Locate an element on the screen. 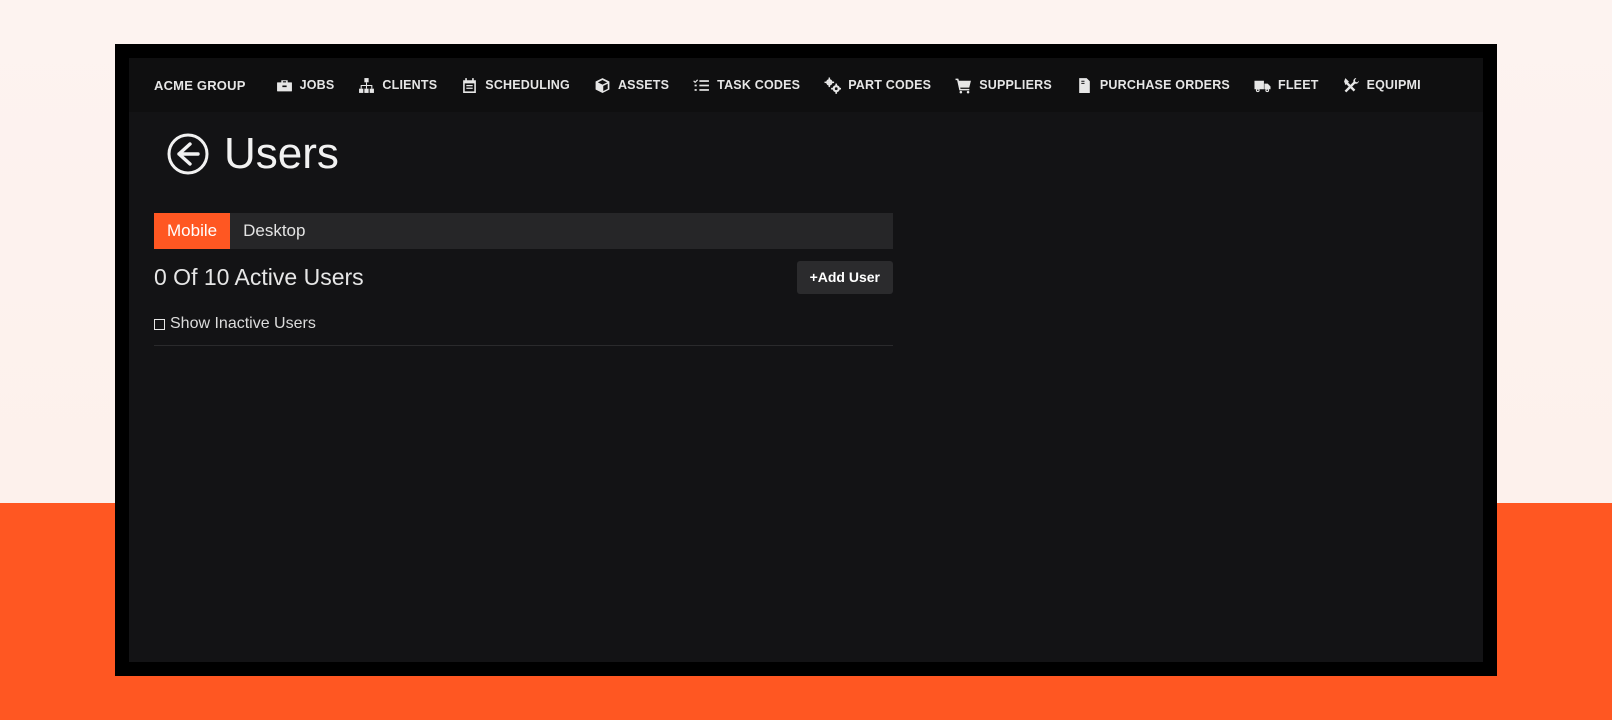 This screenshot has height=720, width=1612. active-users-count: 0 Of 10 Active Users is located at coordinates (259, 276).